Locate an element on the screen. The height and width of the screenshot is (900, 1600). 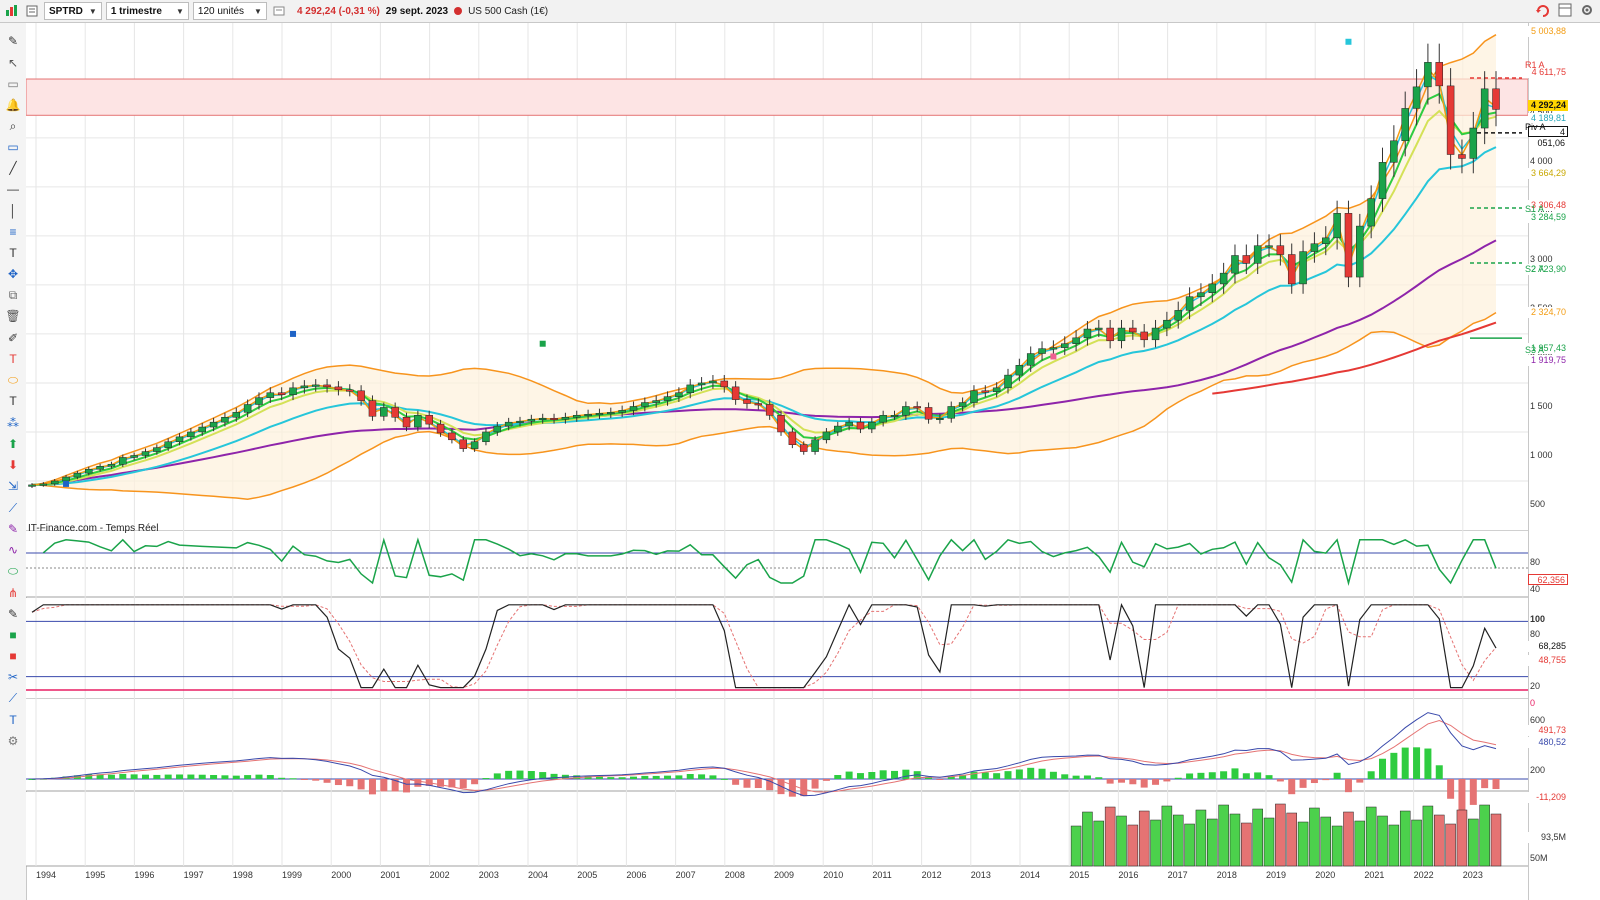
list-icon is located at coordinates (32, 11).